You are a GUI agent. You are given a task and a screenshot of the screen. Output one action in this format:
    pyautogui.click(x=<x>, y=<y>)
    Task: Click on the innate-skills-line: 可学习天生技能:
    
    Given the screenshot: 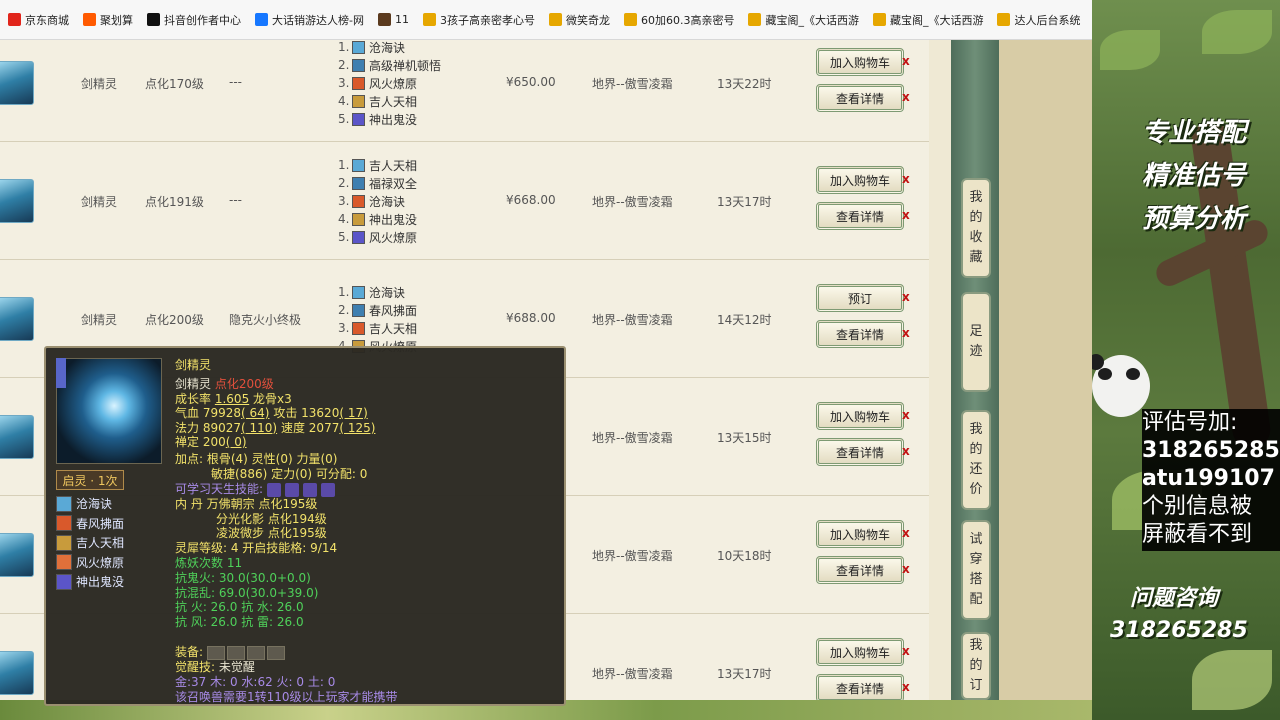 What is the action you would take?
    pyautogui.click(x=257, y=489)
    